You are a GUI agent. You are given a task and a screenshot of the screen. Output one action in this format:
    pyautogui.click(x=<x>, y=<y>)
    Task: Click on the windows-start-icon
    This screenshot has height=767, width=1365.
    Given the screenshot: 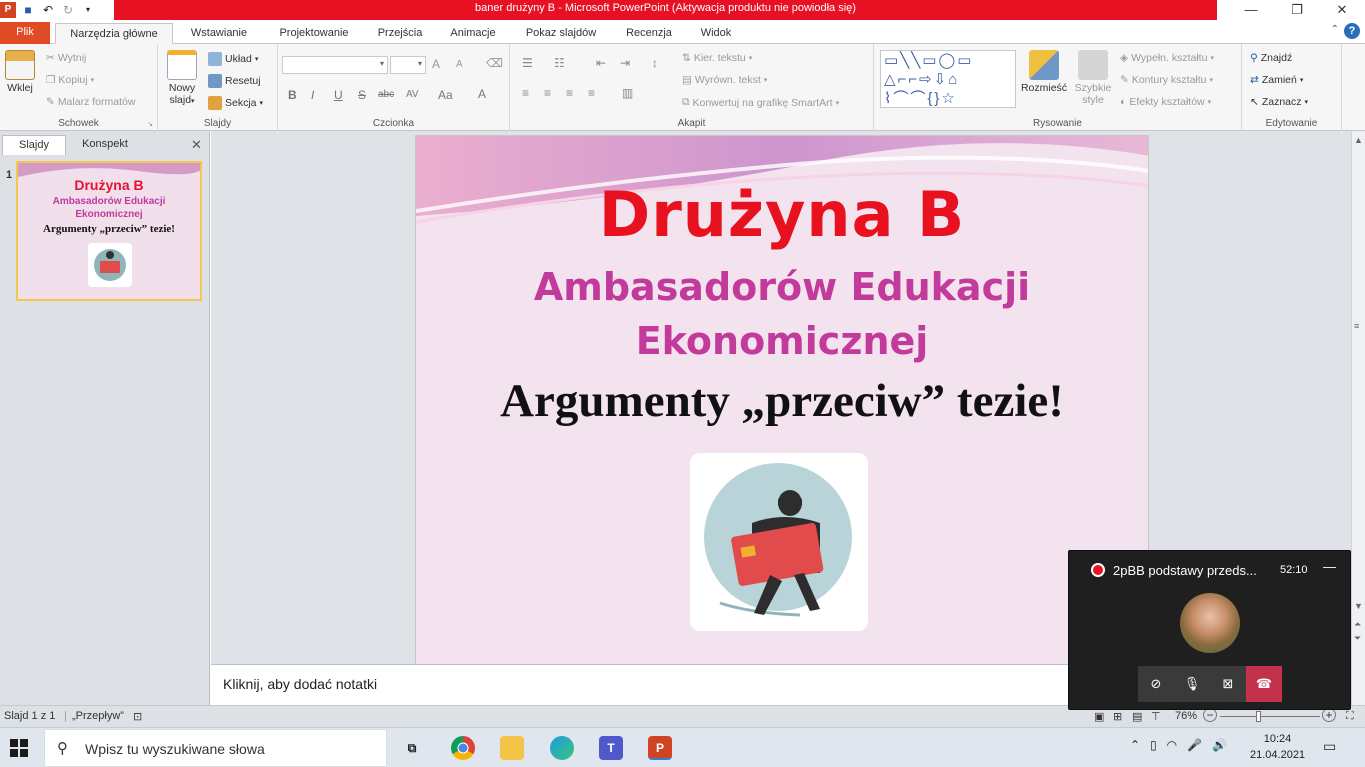 What is the action you would take?
    pyautogui.click(x=19, y=748)
    